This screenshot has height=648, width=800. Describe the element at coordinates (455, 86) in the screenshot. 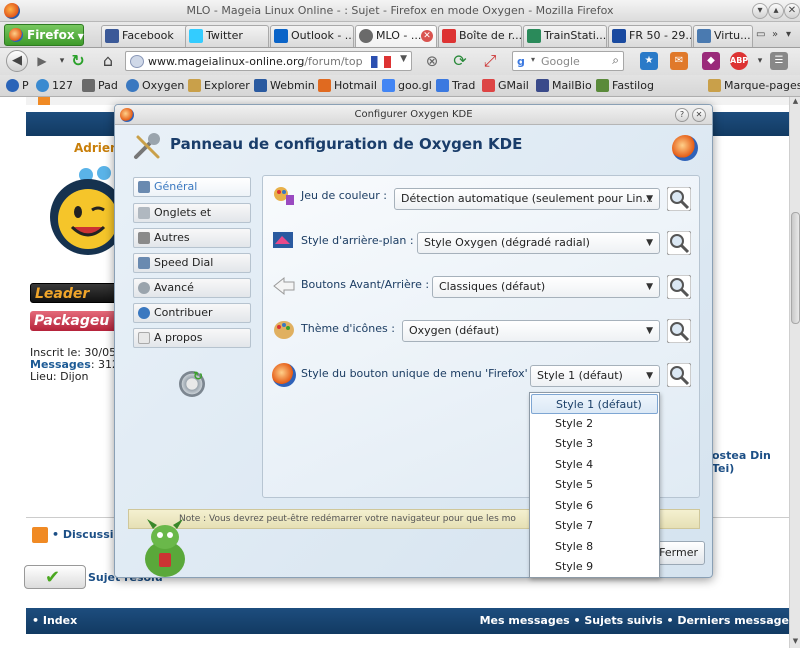

I see `bookmark-trad: Trad` at that location.